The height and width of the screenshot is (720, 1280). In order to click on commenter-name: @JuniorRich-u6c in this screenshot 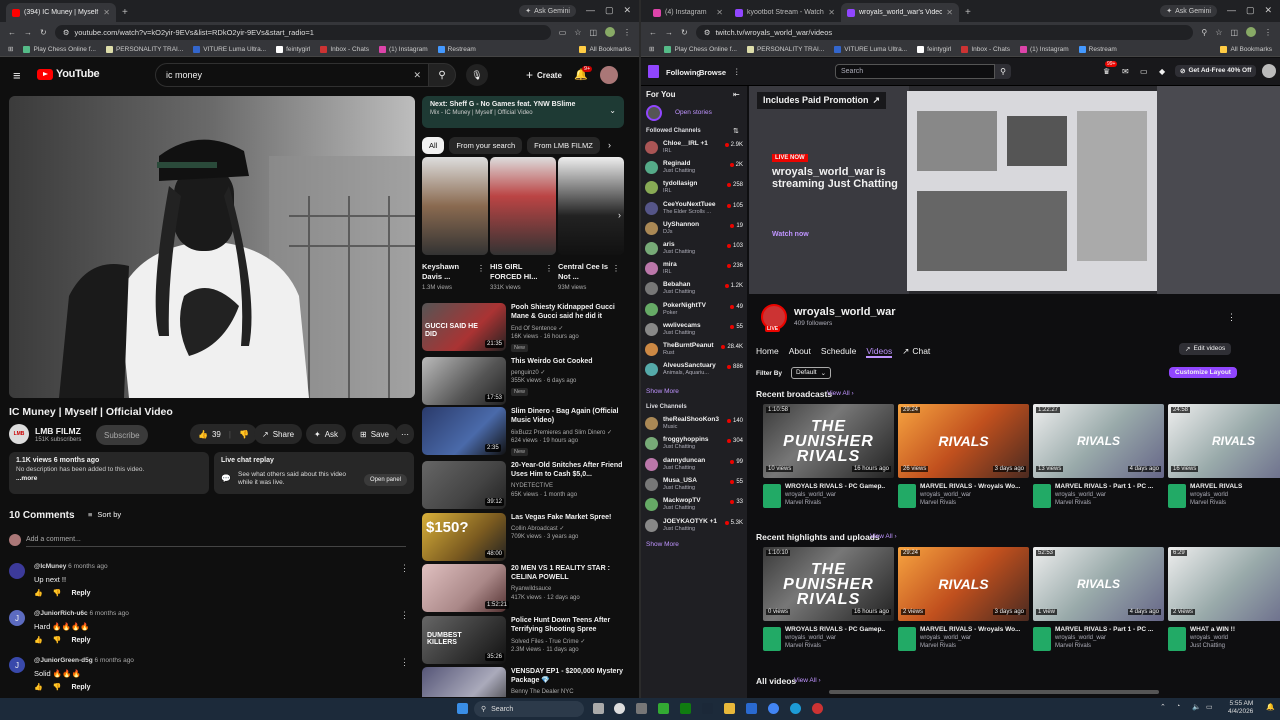, I will do `click(61, 613)`.